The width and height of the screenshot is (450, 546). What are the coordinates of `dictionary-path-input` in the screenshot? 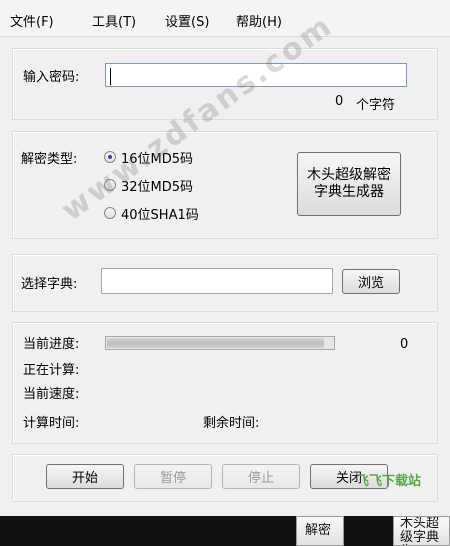 It's located at (217, 281).